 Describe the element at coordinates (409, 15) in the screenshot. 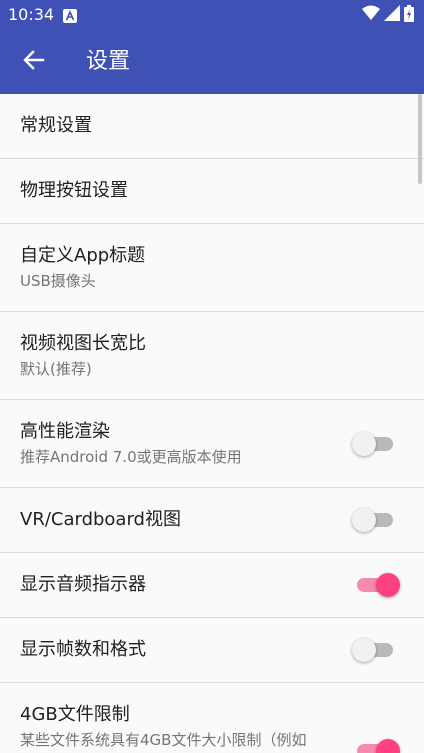

I see `battery-icon` at that location.